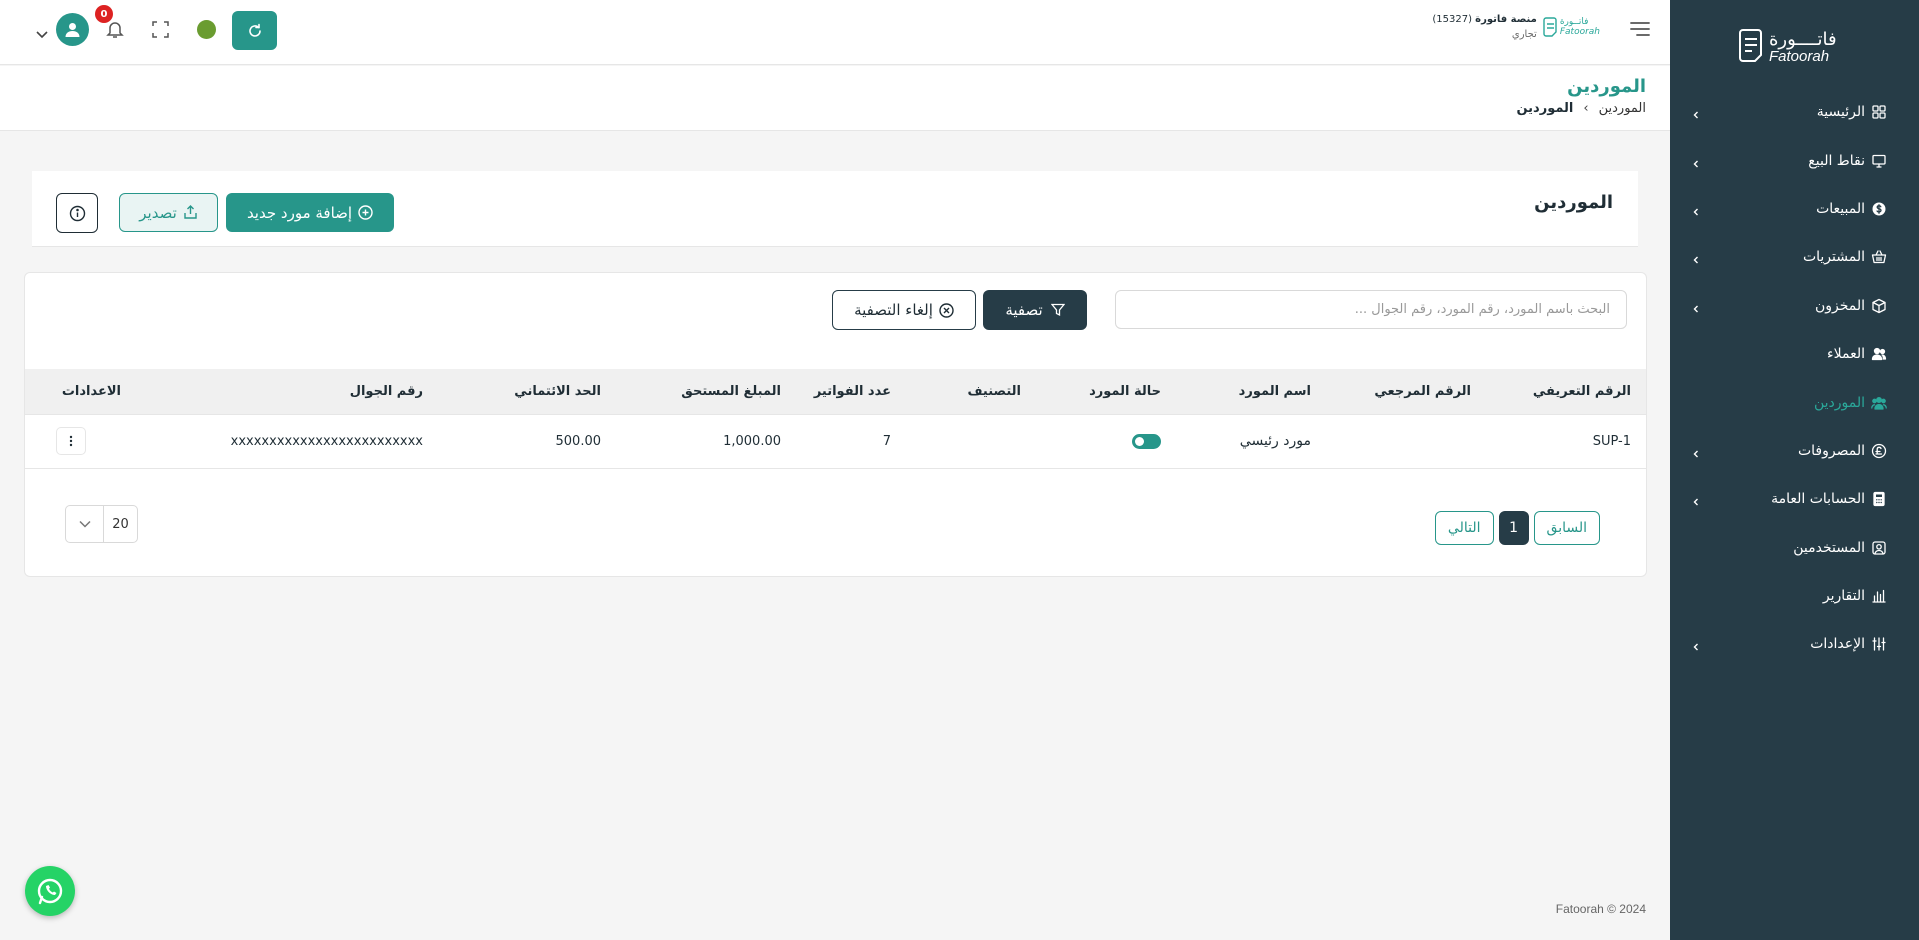 This screenshot has height=940, width=1919. I want to click on sidebar-item-9: المستخدمين, so click(1794, 548).